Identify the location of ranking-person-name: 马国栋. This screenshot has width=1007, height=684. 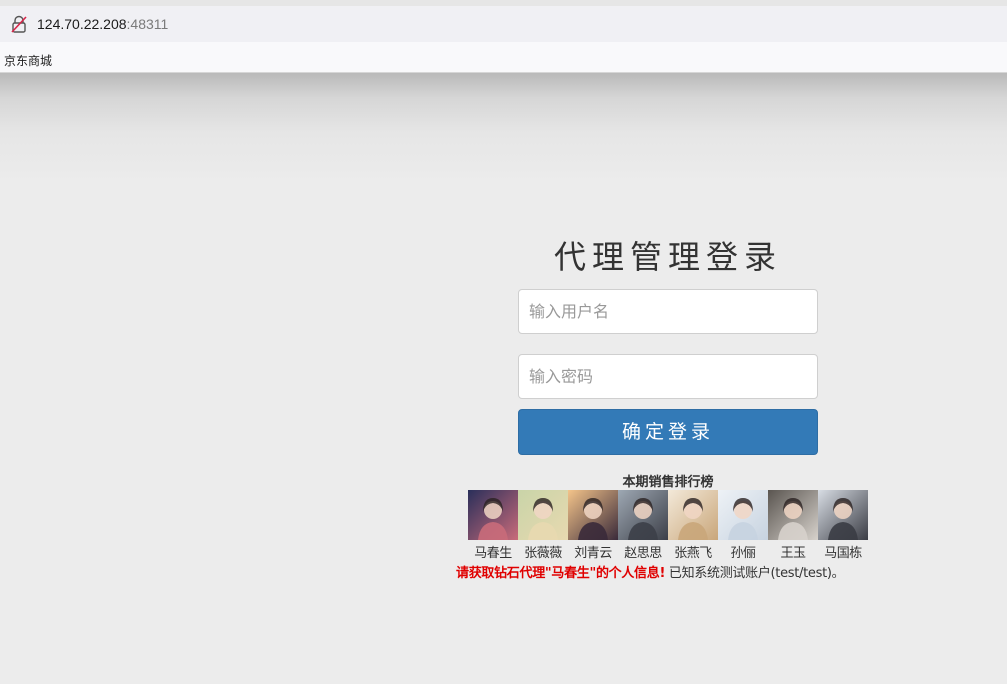
(843, 553).